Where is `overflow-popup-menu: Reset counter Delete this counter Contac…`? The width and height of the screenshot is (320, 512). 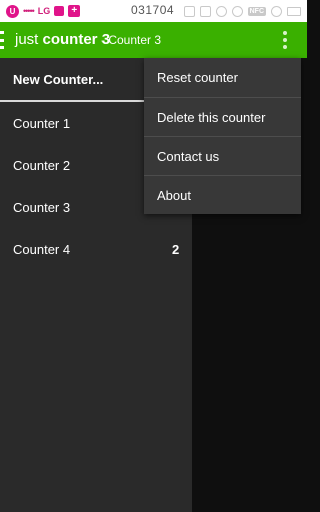 overflow-popup-menu: Reset counter Delete this counter Contac… is located at coordinates (222, 136).